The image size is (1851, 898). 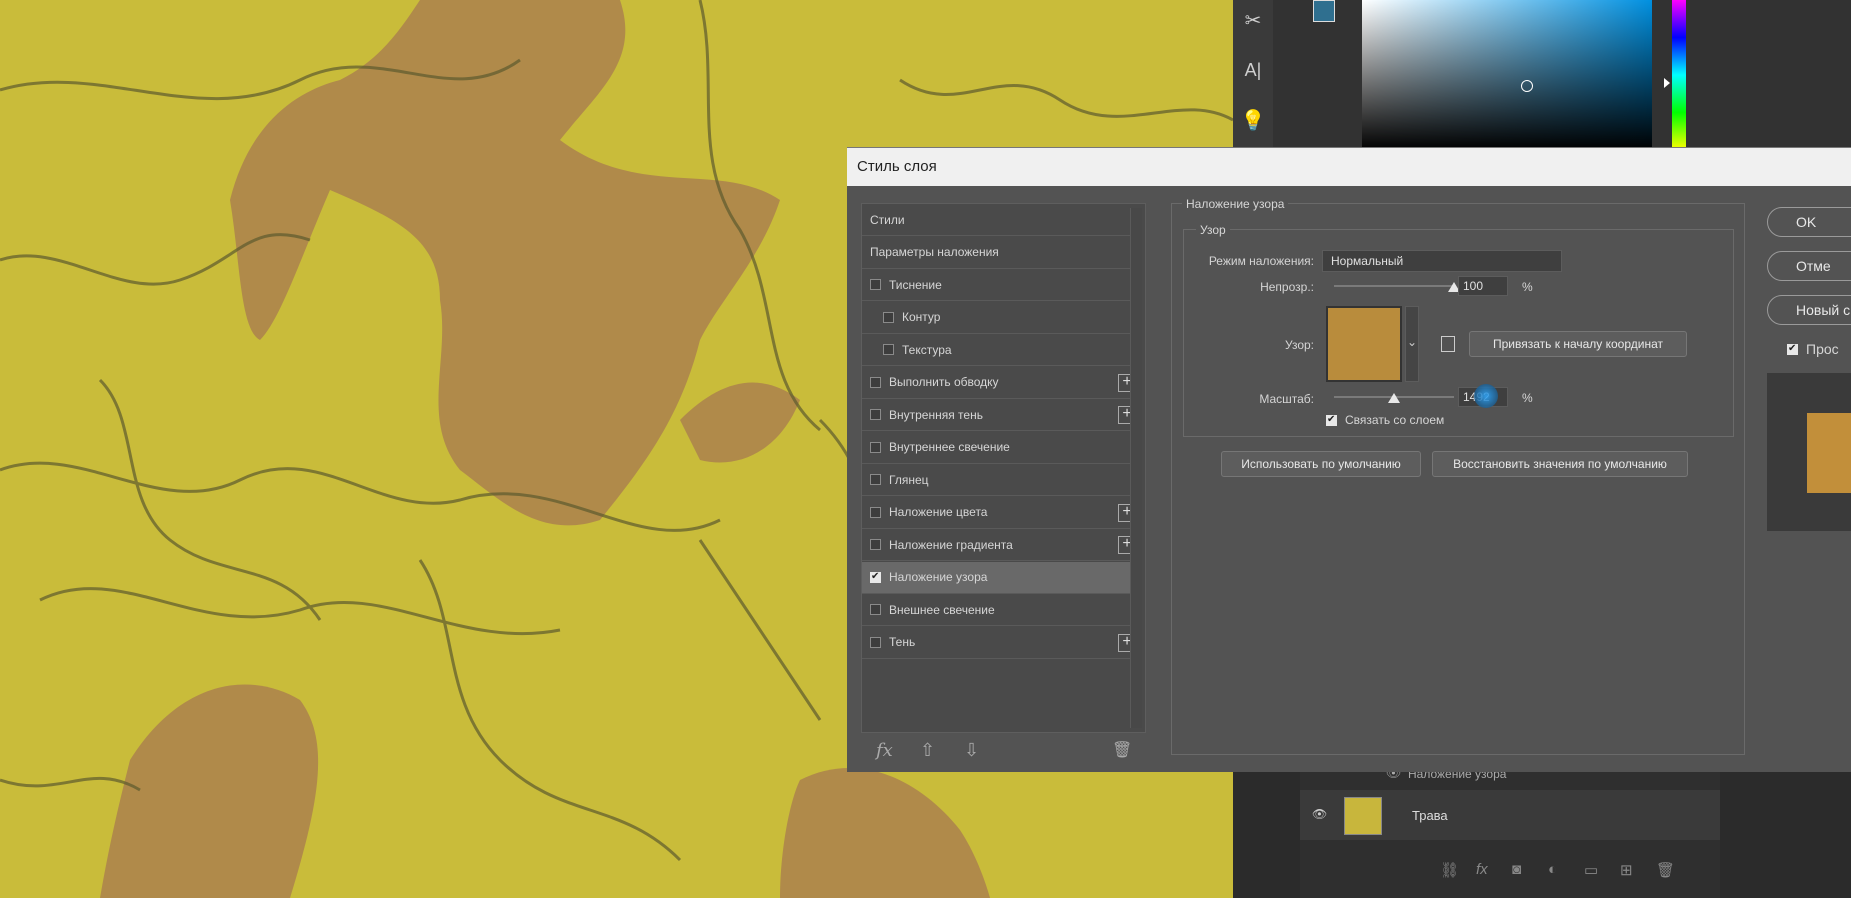 What do you see at coordinates (1527, 287) in the screenshot?
I see `opacity-unit: %` at bounding box center [1527, 287].